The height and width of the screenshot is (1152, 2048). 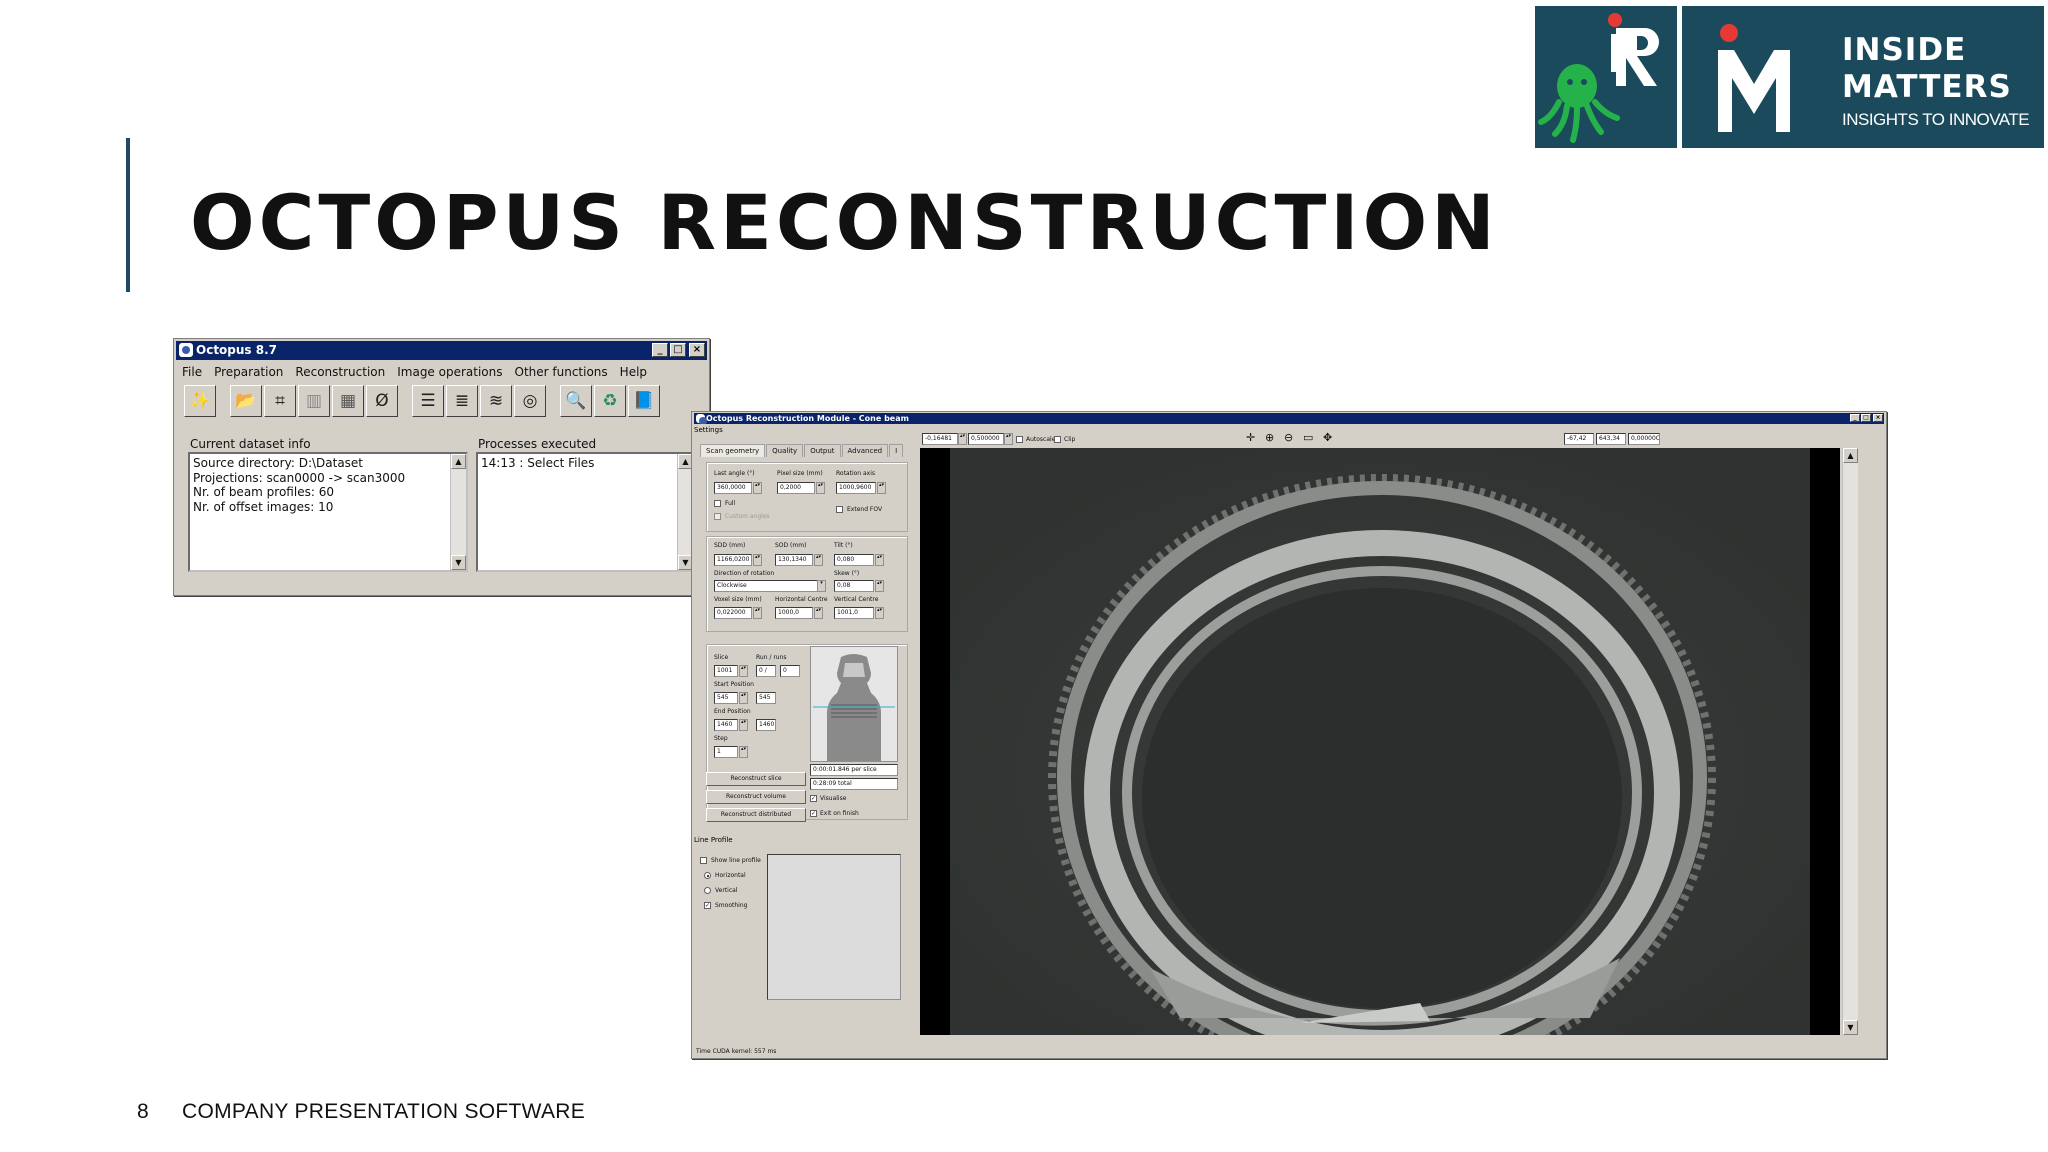 What do you see at coordinates (757, 560) in the screenshot?
I see `sdd-spinner: ▴▾` at bounding box center [757, 560].